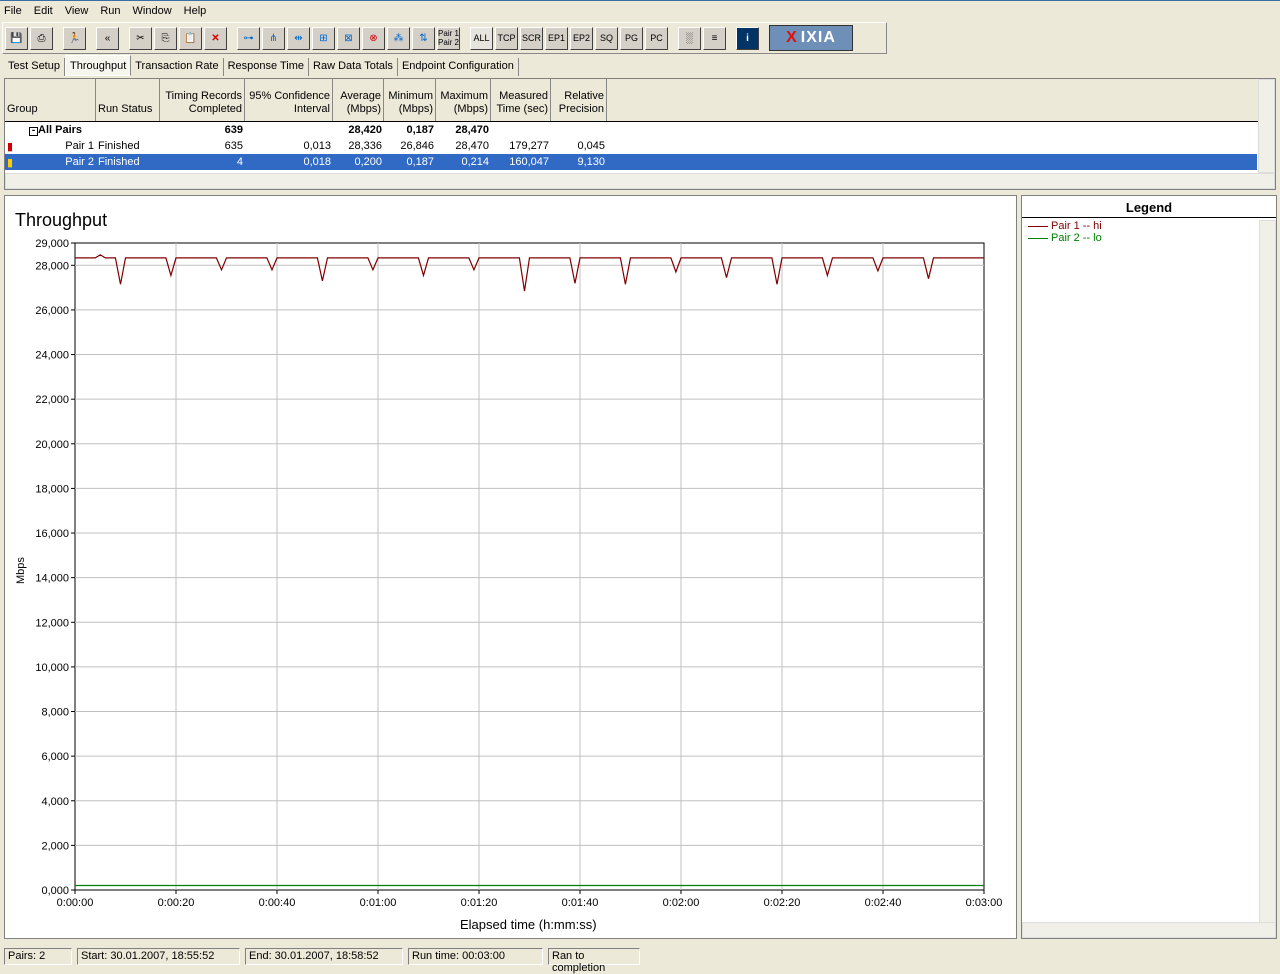  Describe the element at coordinates (458, 67) in the screenshot. I see `tab-endpoint-configuration: Endpoint Configuration` at that location.